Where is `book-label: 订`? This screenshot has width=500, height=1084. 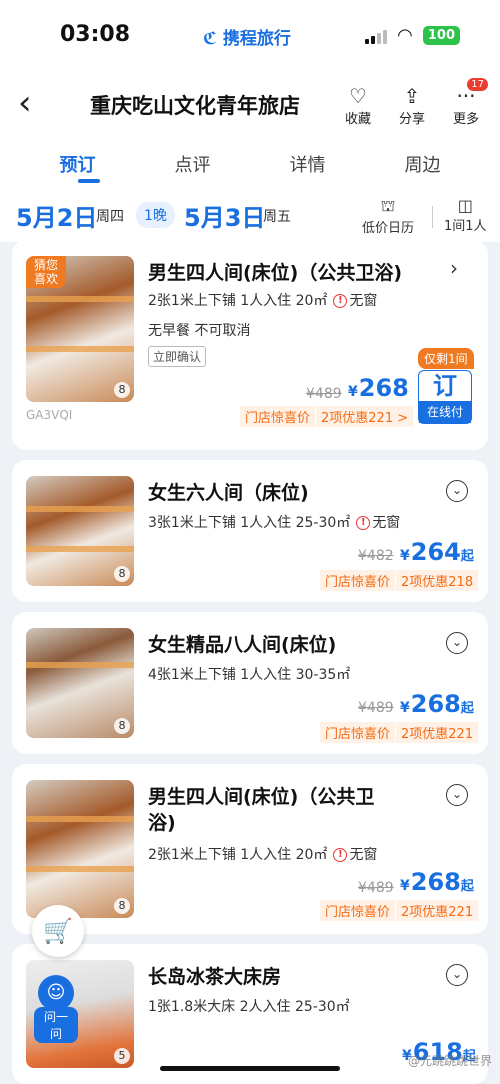 book-label: 订 is located at coordinates (445, 386).